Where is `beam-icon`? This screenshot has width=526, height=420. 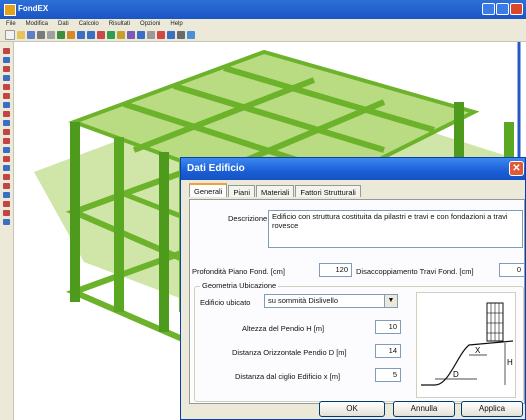 beam-icon is located at coordinates (91, 35).